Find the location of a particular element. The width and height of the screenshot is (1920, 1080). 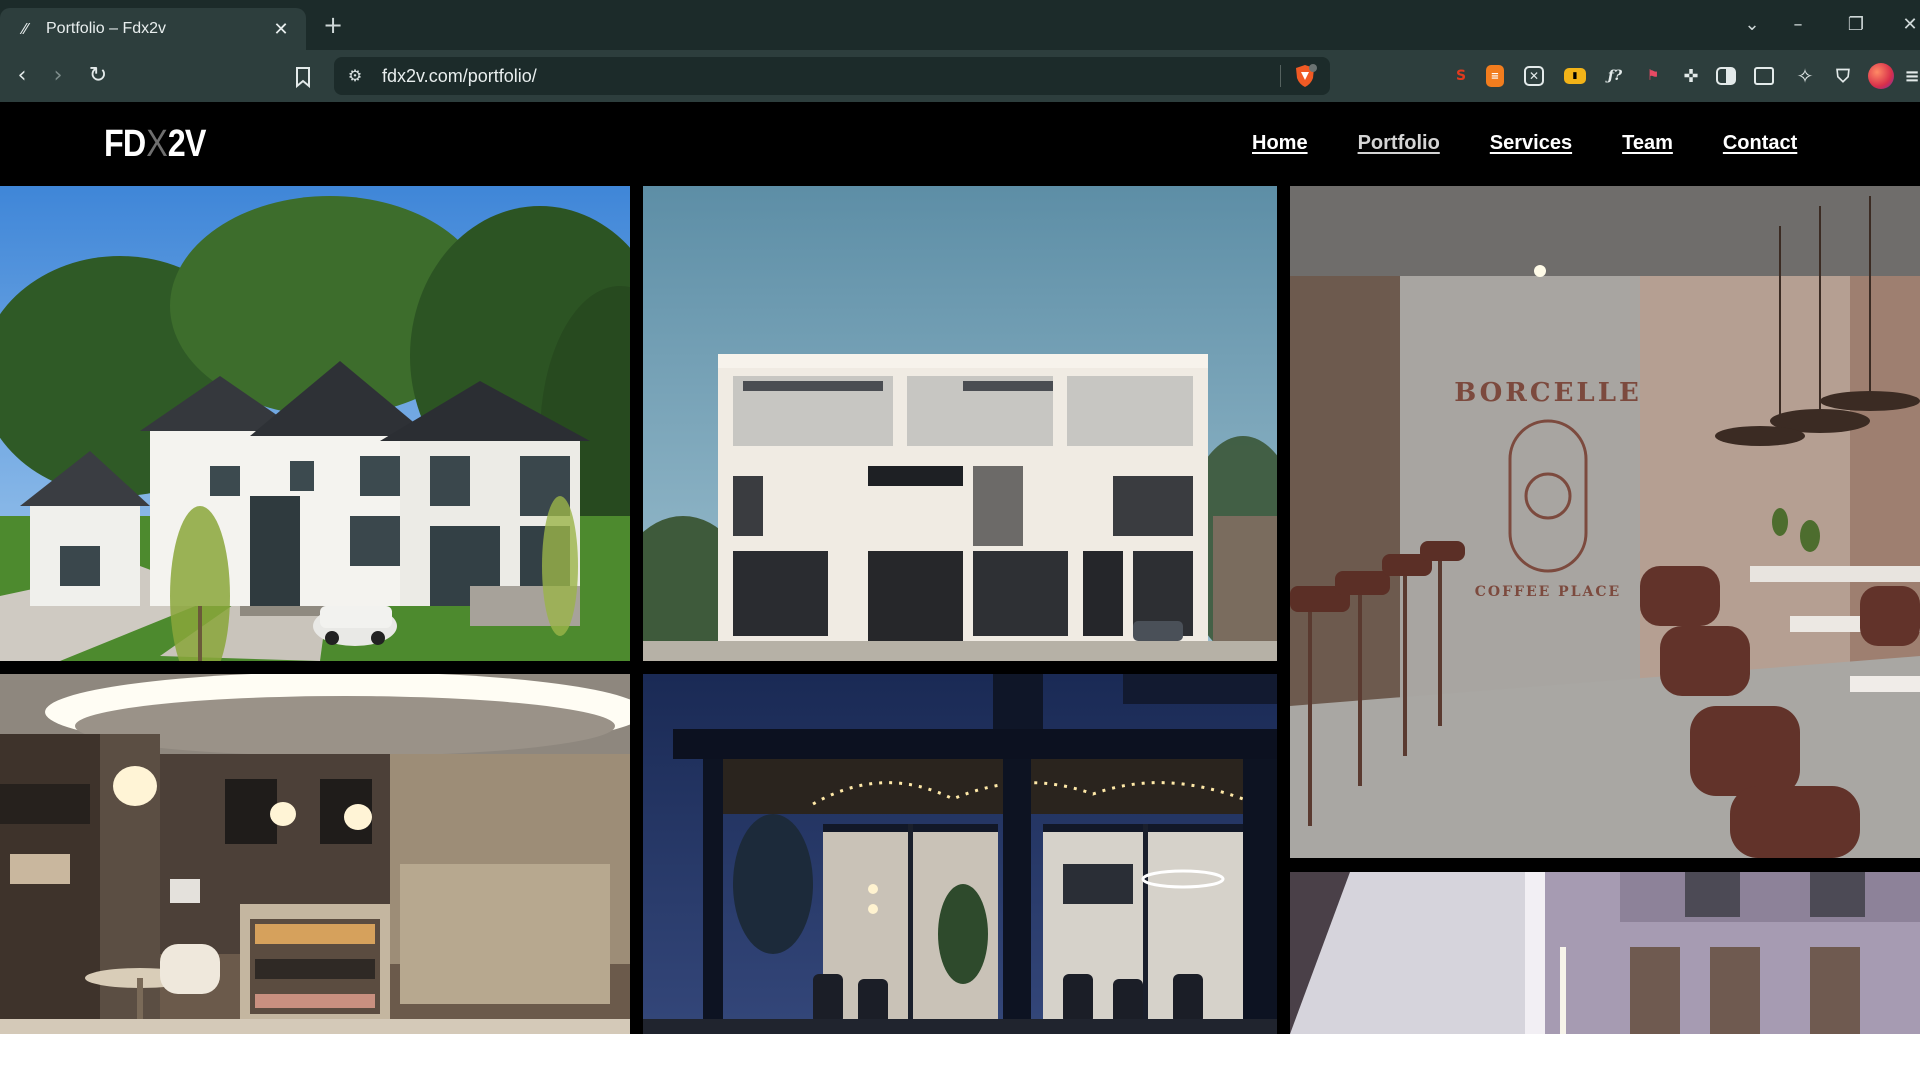

vpn-shield-icon: ⛉ is located at coordinates (1843, 76).